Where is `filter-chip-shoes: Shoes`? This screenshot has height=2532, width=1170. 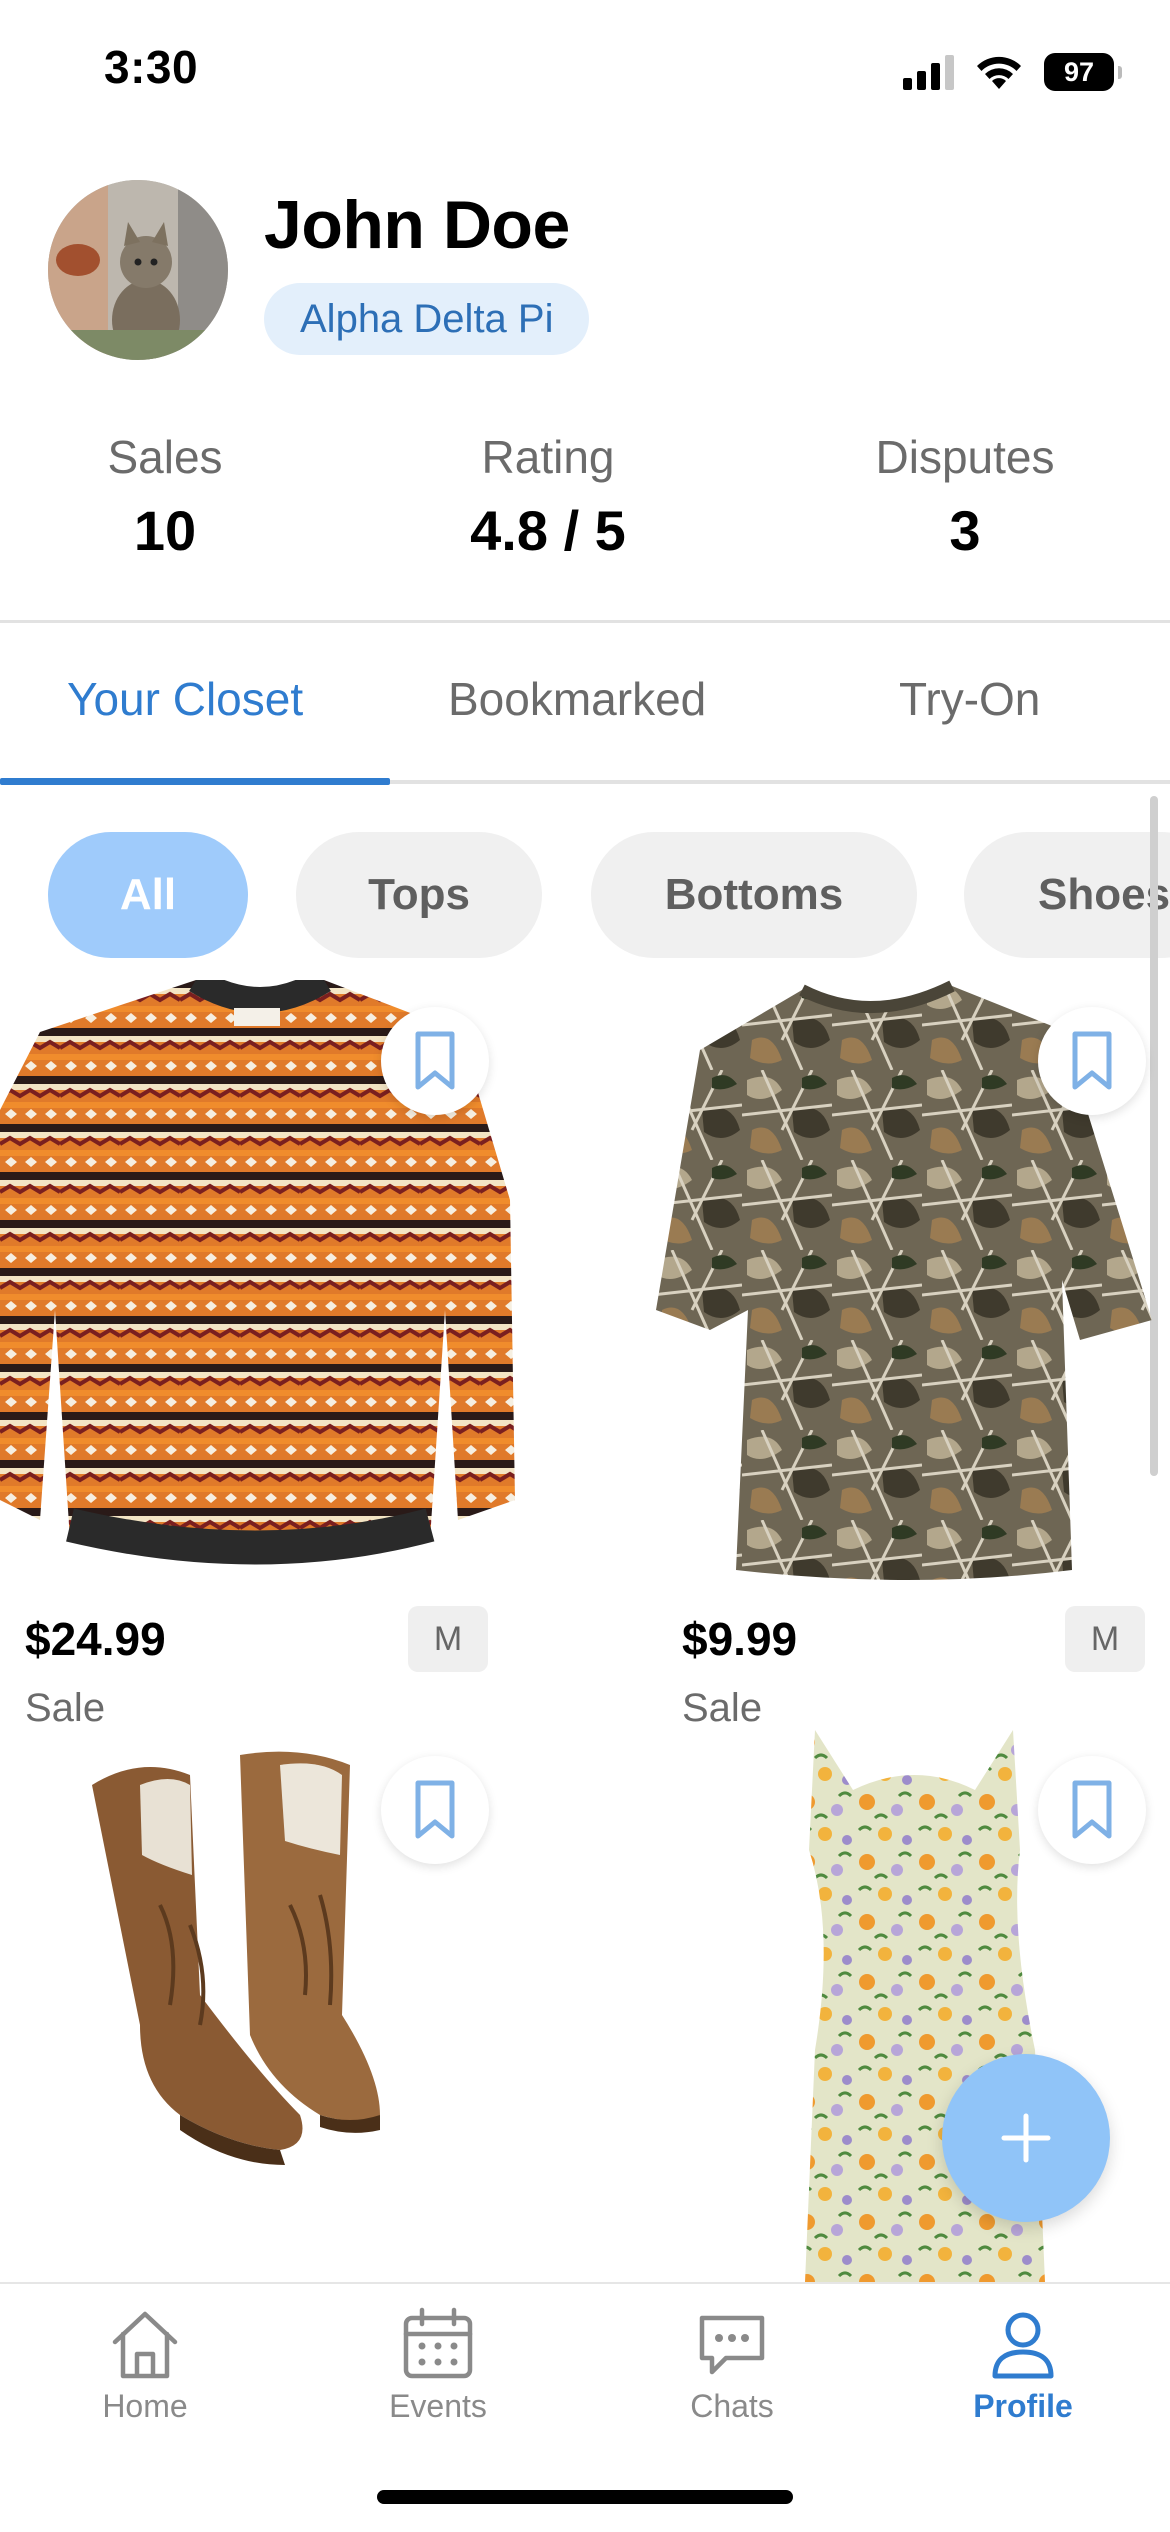
filter-chip-shoes: Shoes is located at coordinates (1067, 895).